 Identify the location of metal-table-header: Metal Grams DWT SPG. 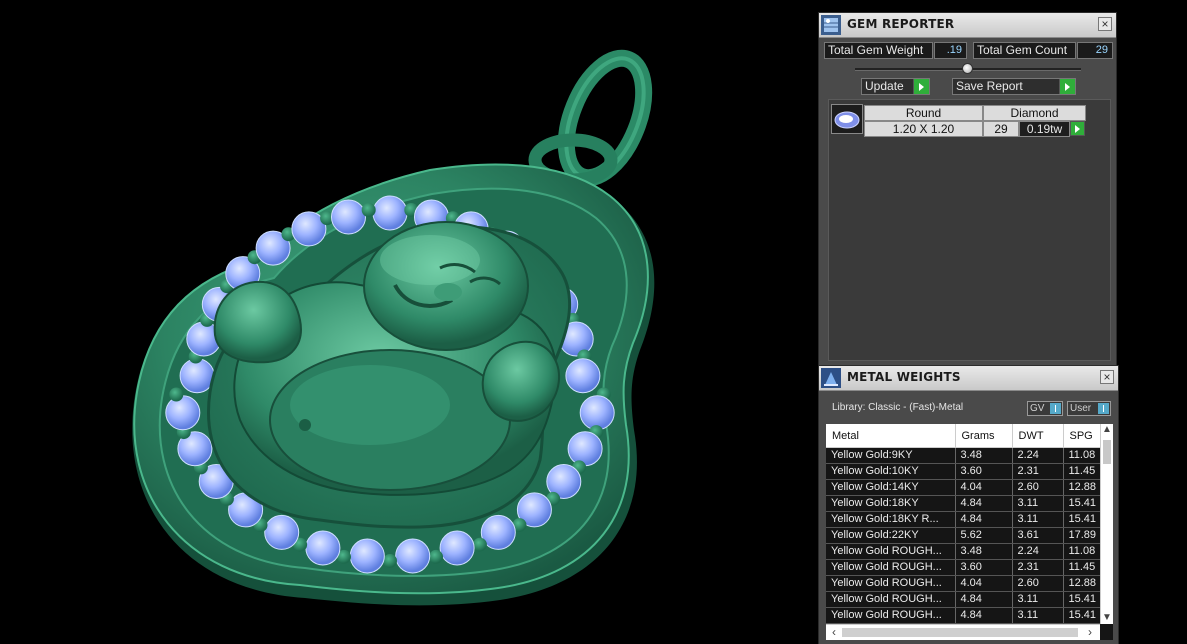
(969, 436).